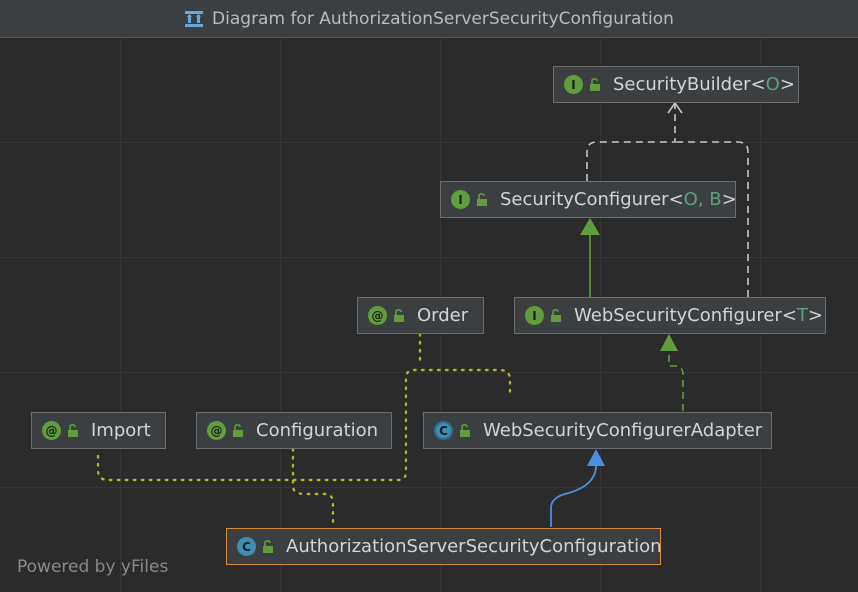  I want to click on type-params: O, so click(772, 84).